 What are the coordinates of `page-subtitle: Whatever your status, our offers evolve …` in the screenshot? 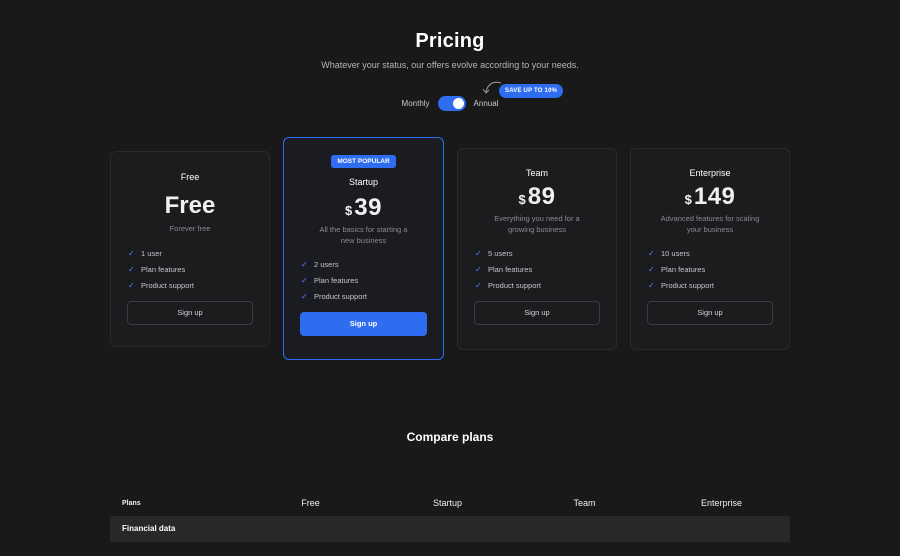 It's located at (450, 65).